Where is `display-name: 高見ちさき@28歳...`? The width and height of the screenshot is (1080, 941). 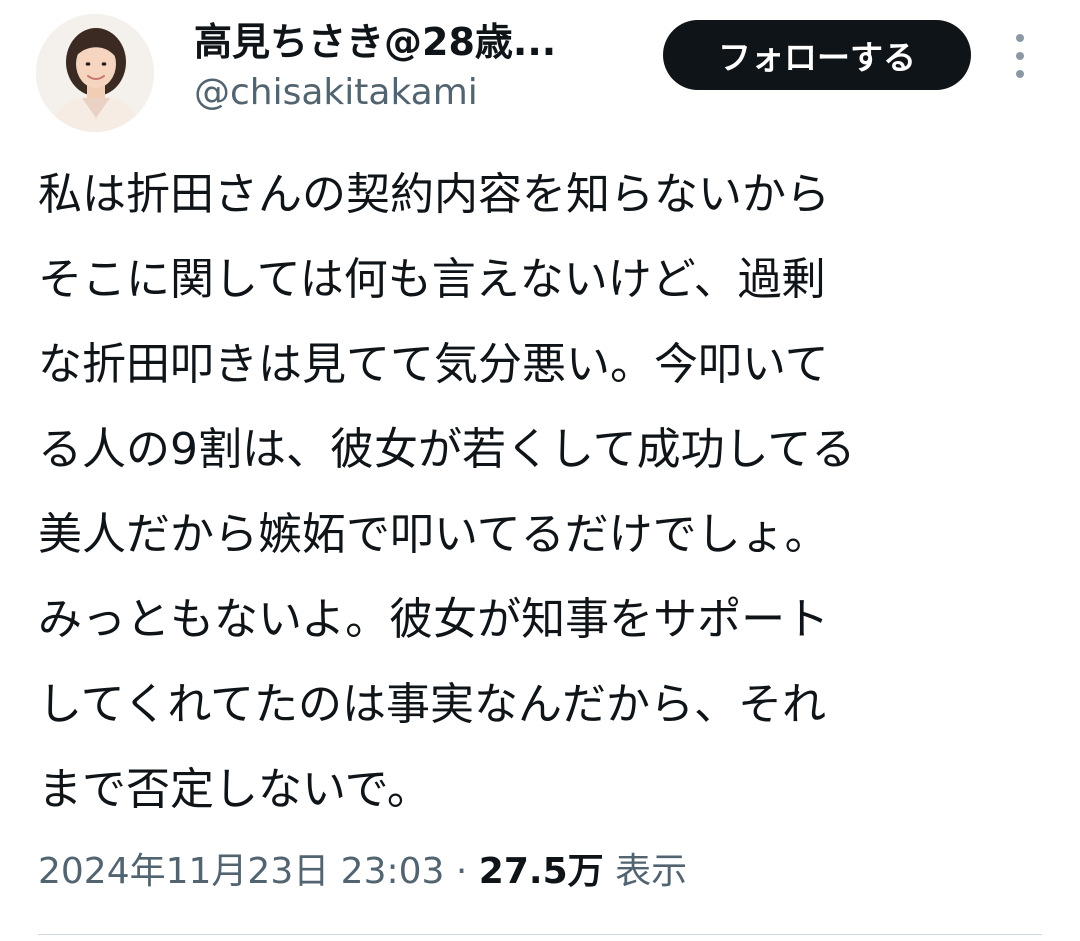
display-name: 高見ちさき@28歳... is located at coordinates (375, 42).